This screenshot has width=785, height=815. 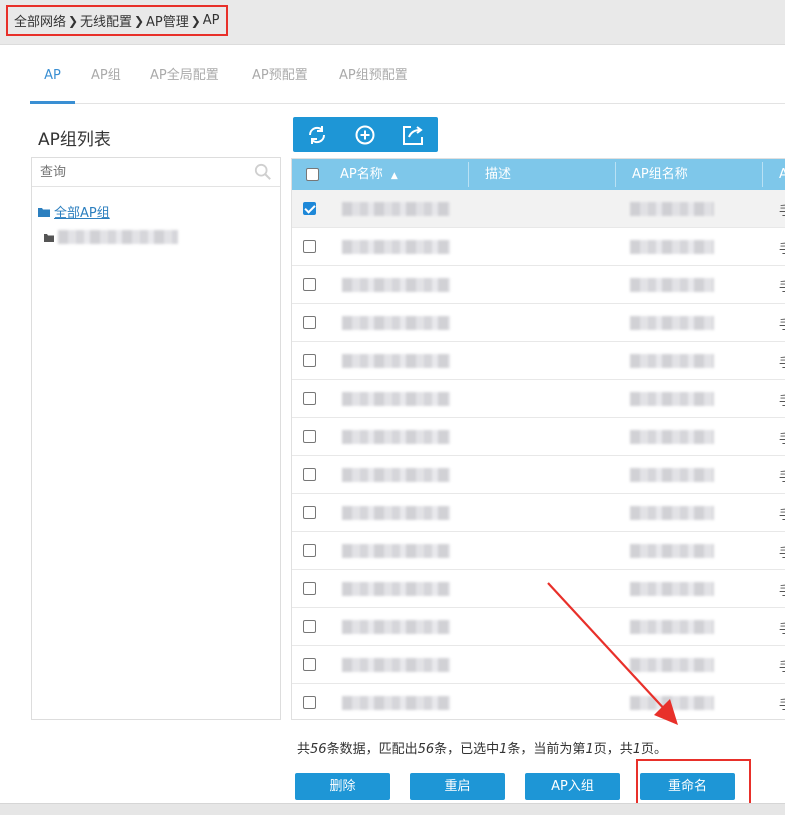 What do you see at coordinates (106, 20) in the screenshot?
I see `breadcrumb-item-wireless-config: 无线配置` at bounding box center [106, 20].